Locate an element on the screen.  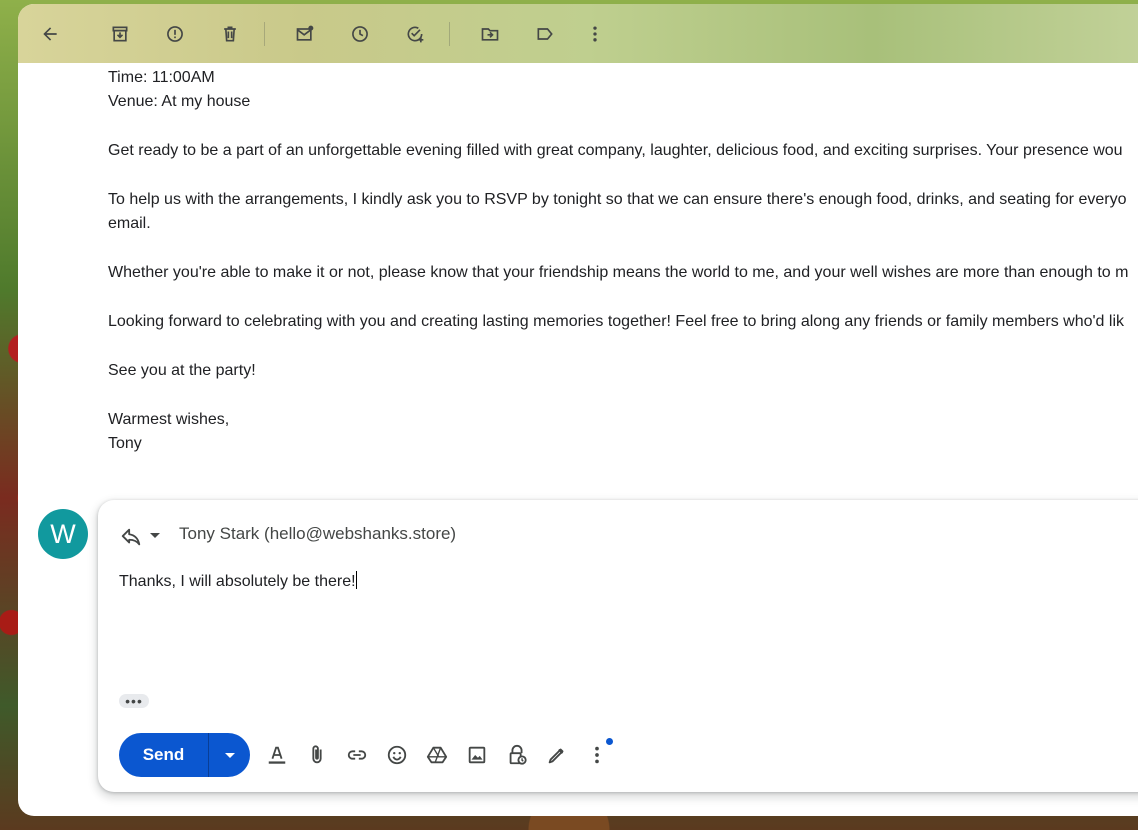
snooze-icon is located at coordinates (360, 34).